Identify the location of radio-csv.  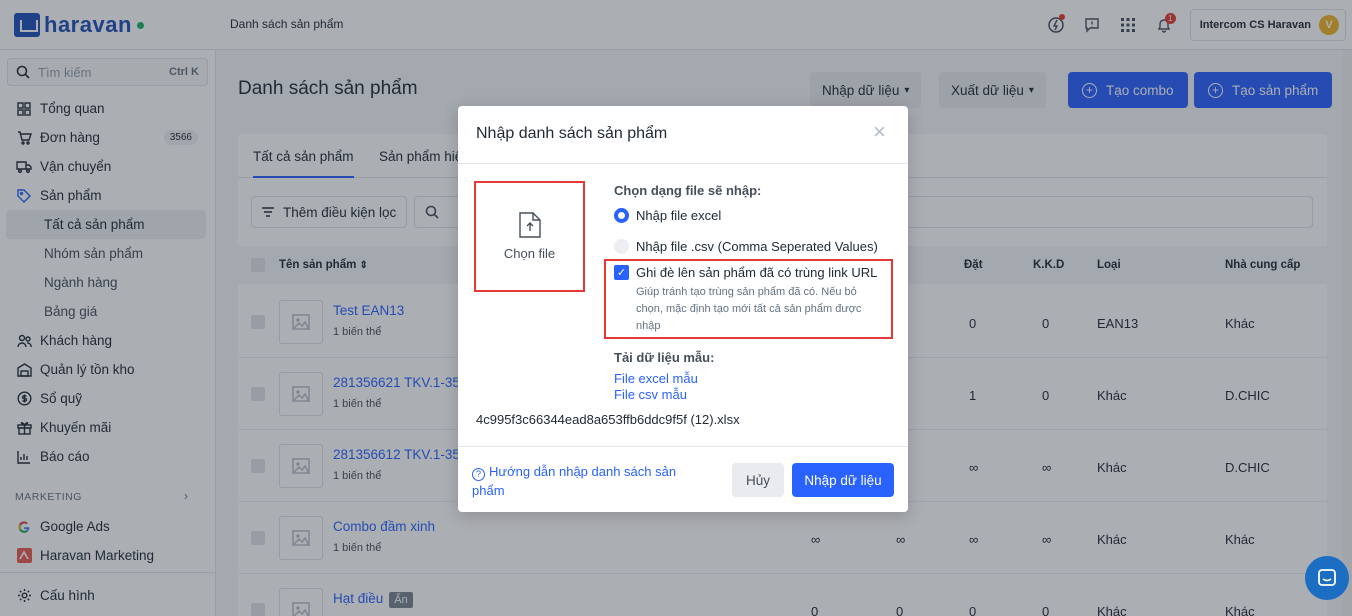
(621, 246).